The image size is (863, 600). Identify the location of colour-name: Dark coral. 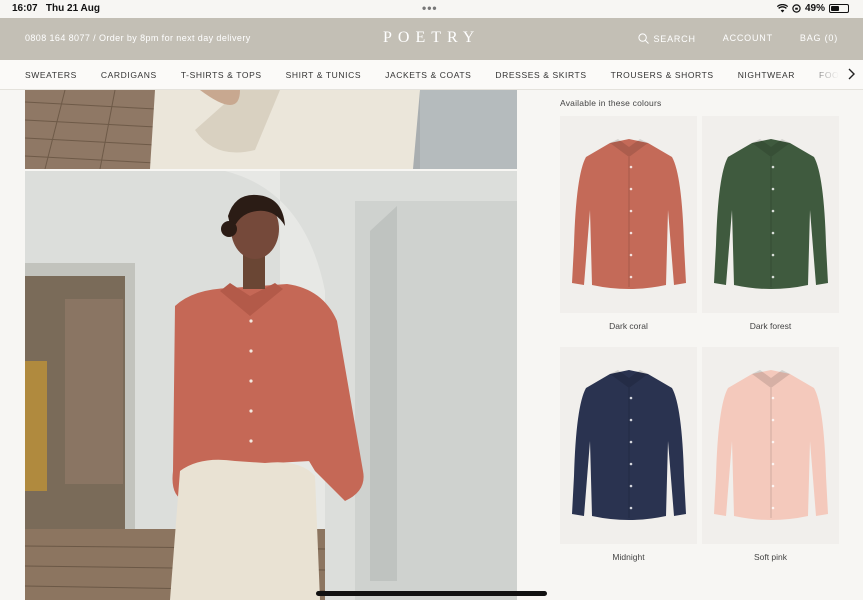
(628, 326).